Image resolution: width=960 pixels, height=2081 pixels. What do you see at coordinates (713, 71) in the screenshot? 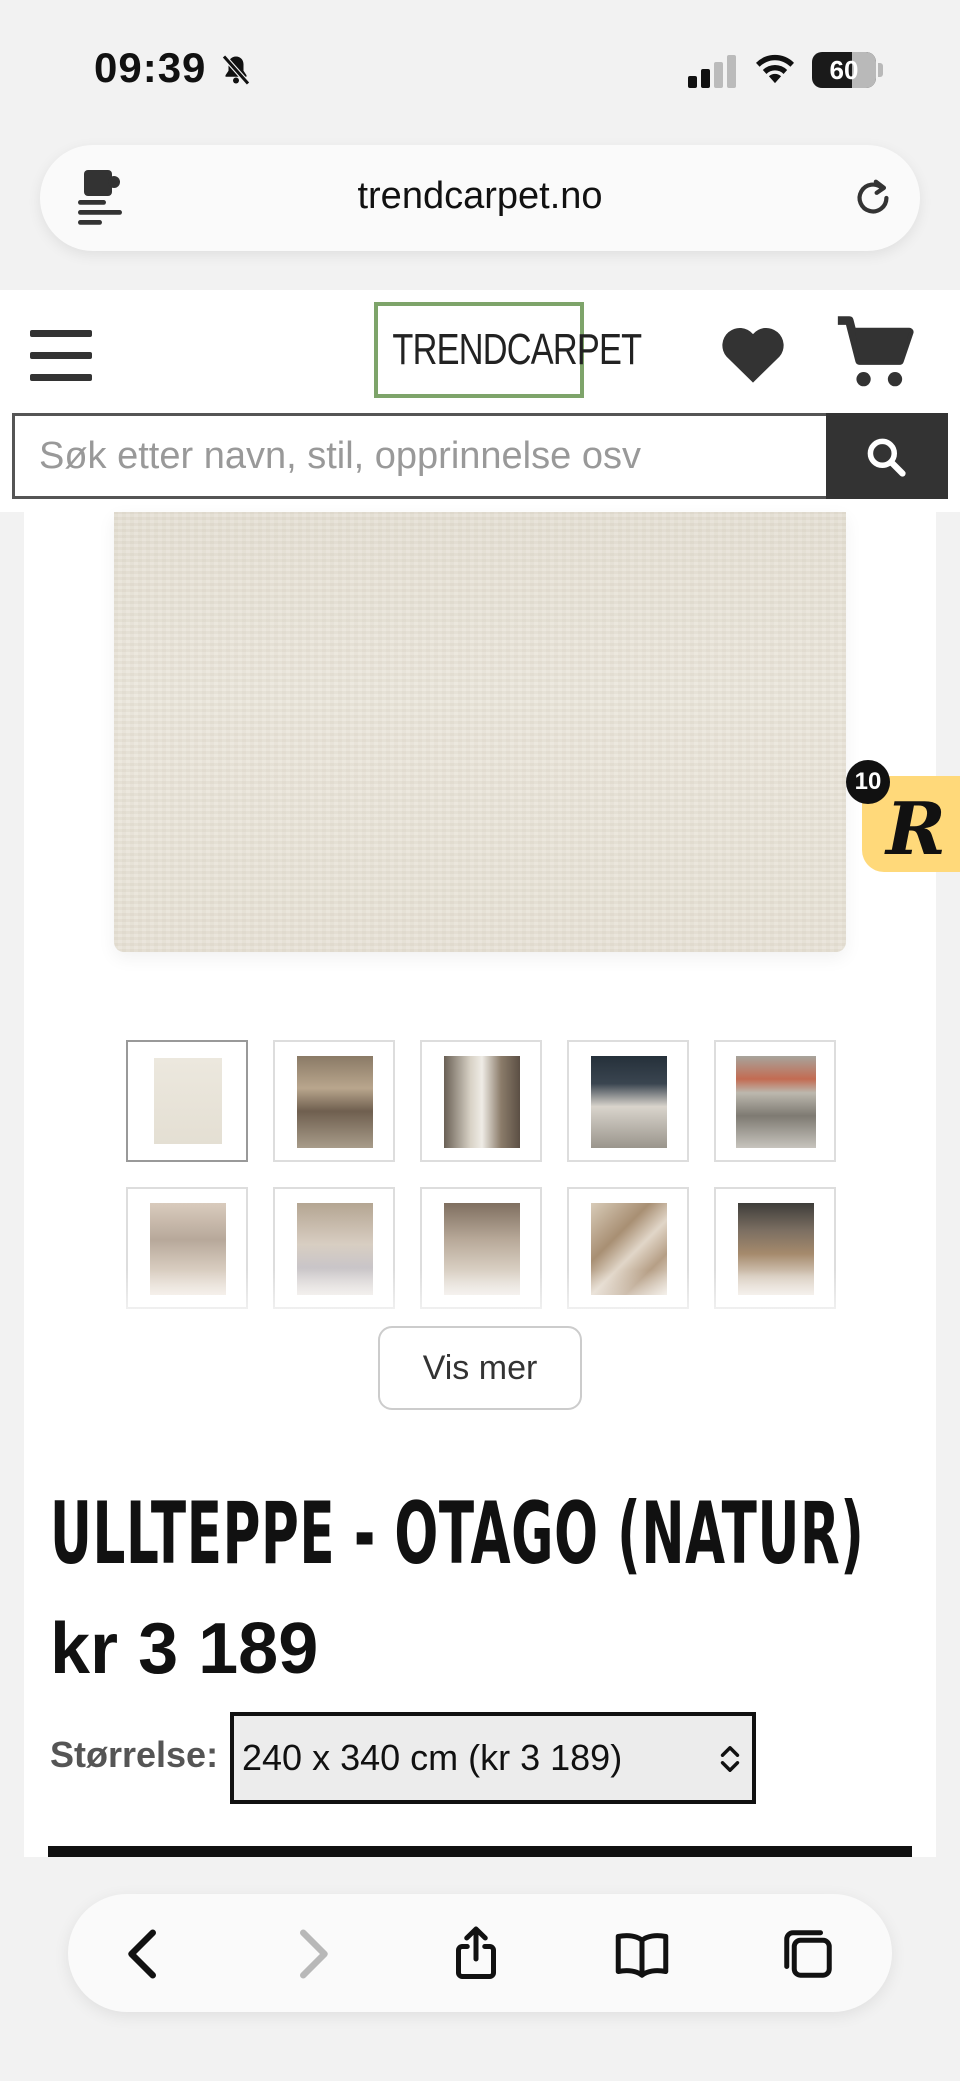
I see `signal-icon` at bounding box center [713, 71].